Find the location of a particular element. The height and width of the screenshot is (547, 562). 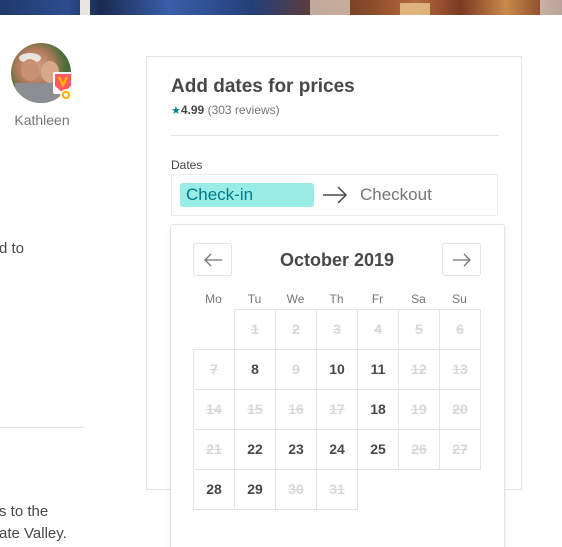

weekday-label: Th is located at coordinates (336, 299).